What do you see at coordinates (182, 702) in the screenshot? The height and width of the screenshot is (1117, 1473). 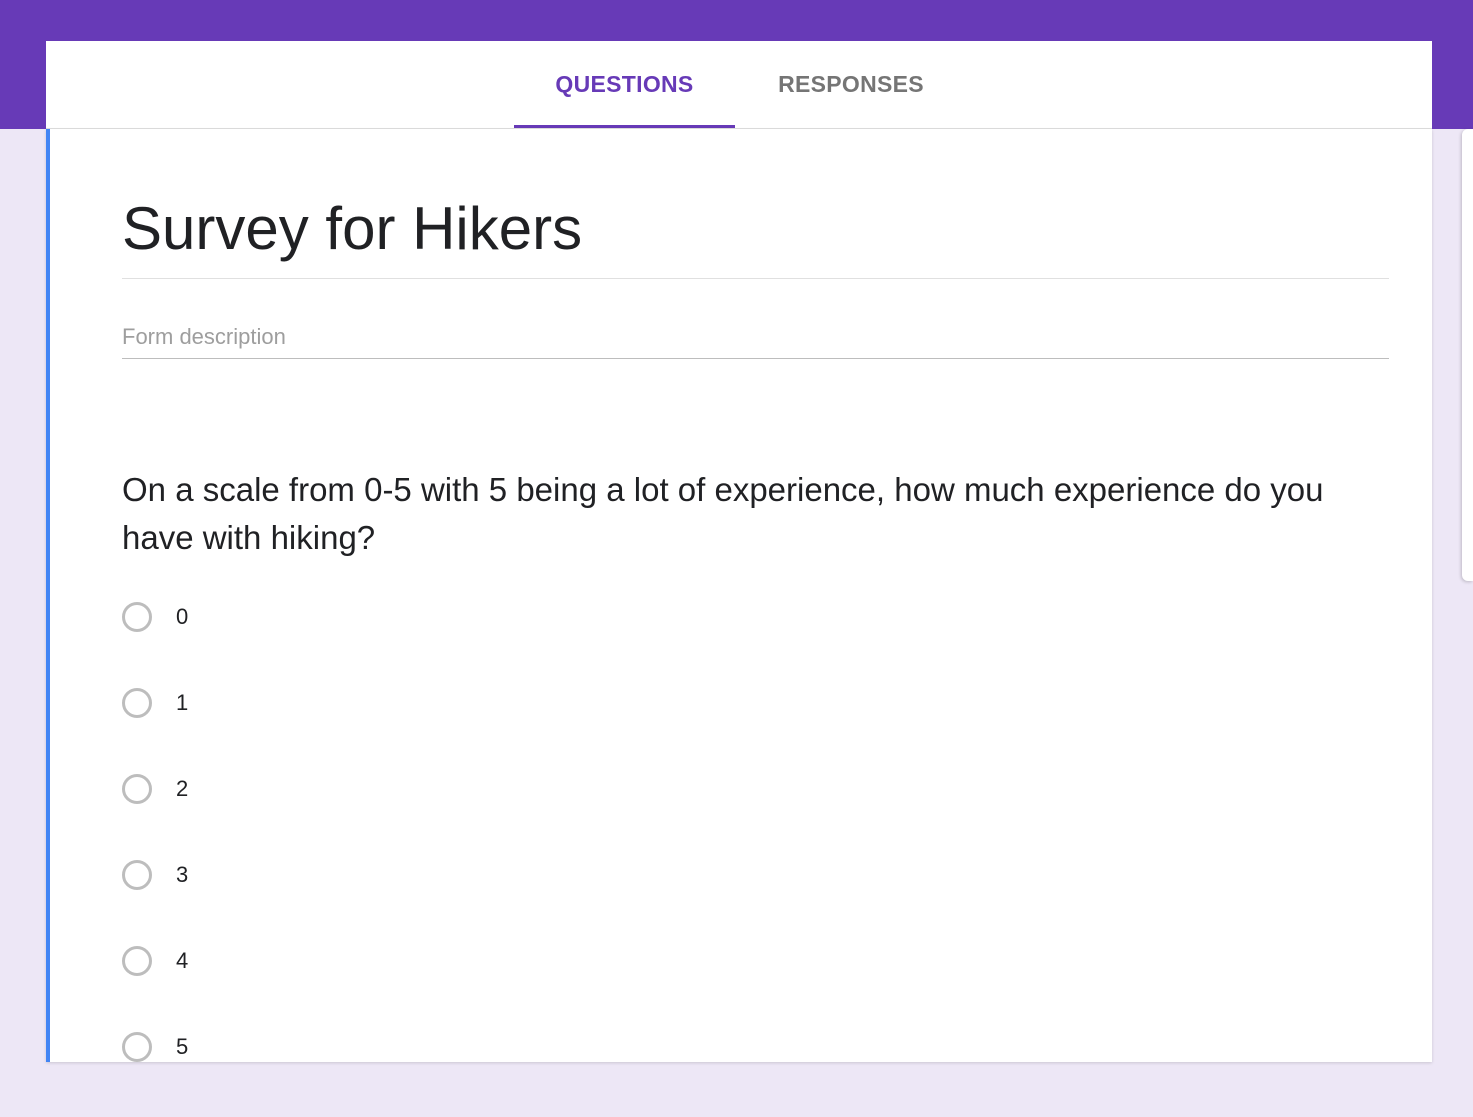 I see `option-label: 1` at bounding box center [182, 702].